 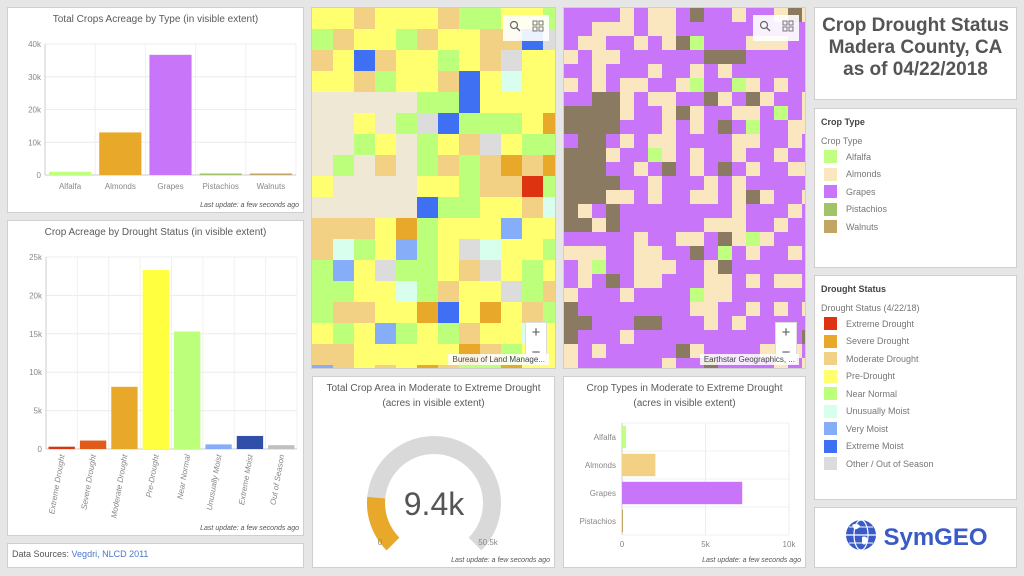 What do you see at coordinates (870, 308) in the screenshot?
I see `legend-subtitle: Drought Status (4/22/18)` at bounding box center [870, 308].